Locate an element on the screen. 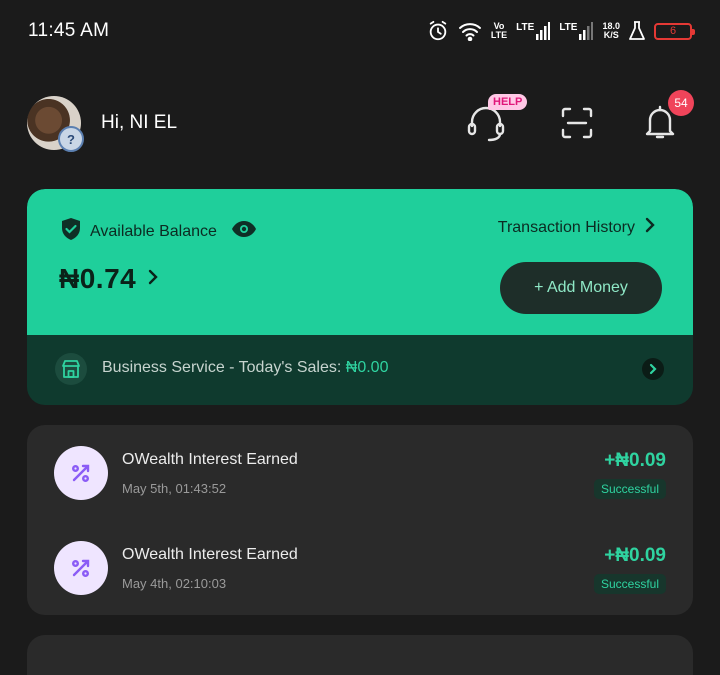  bell-icon is located at coordinates (660, 124).